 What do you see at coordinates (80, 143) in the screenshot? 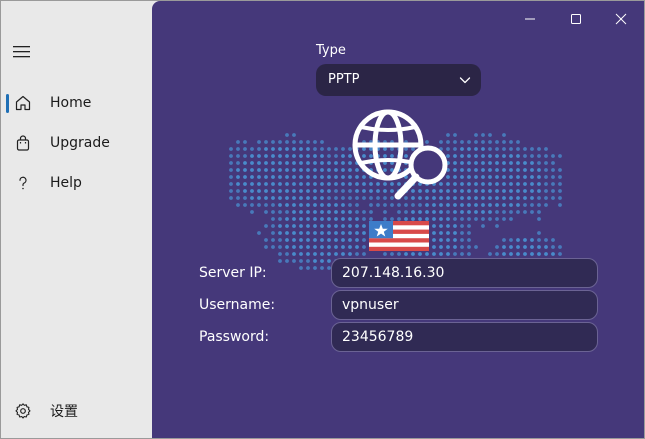
I see `nav-item-label: Upgrade` at bounding box center [80, 143].